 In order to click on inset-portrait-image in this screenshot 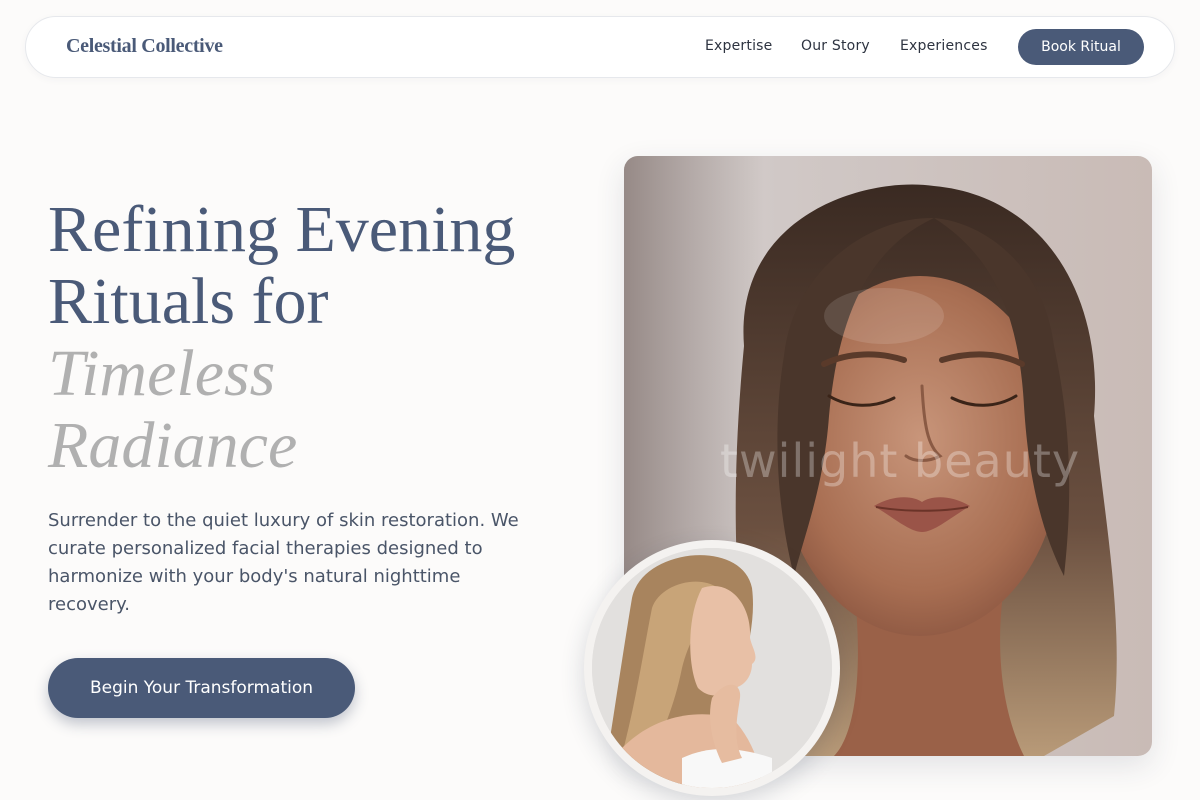, I will do `click(712, 668)`.